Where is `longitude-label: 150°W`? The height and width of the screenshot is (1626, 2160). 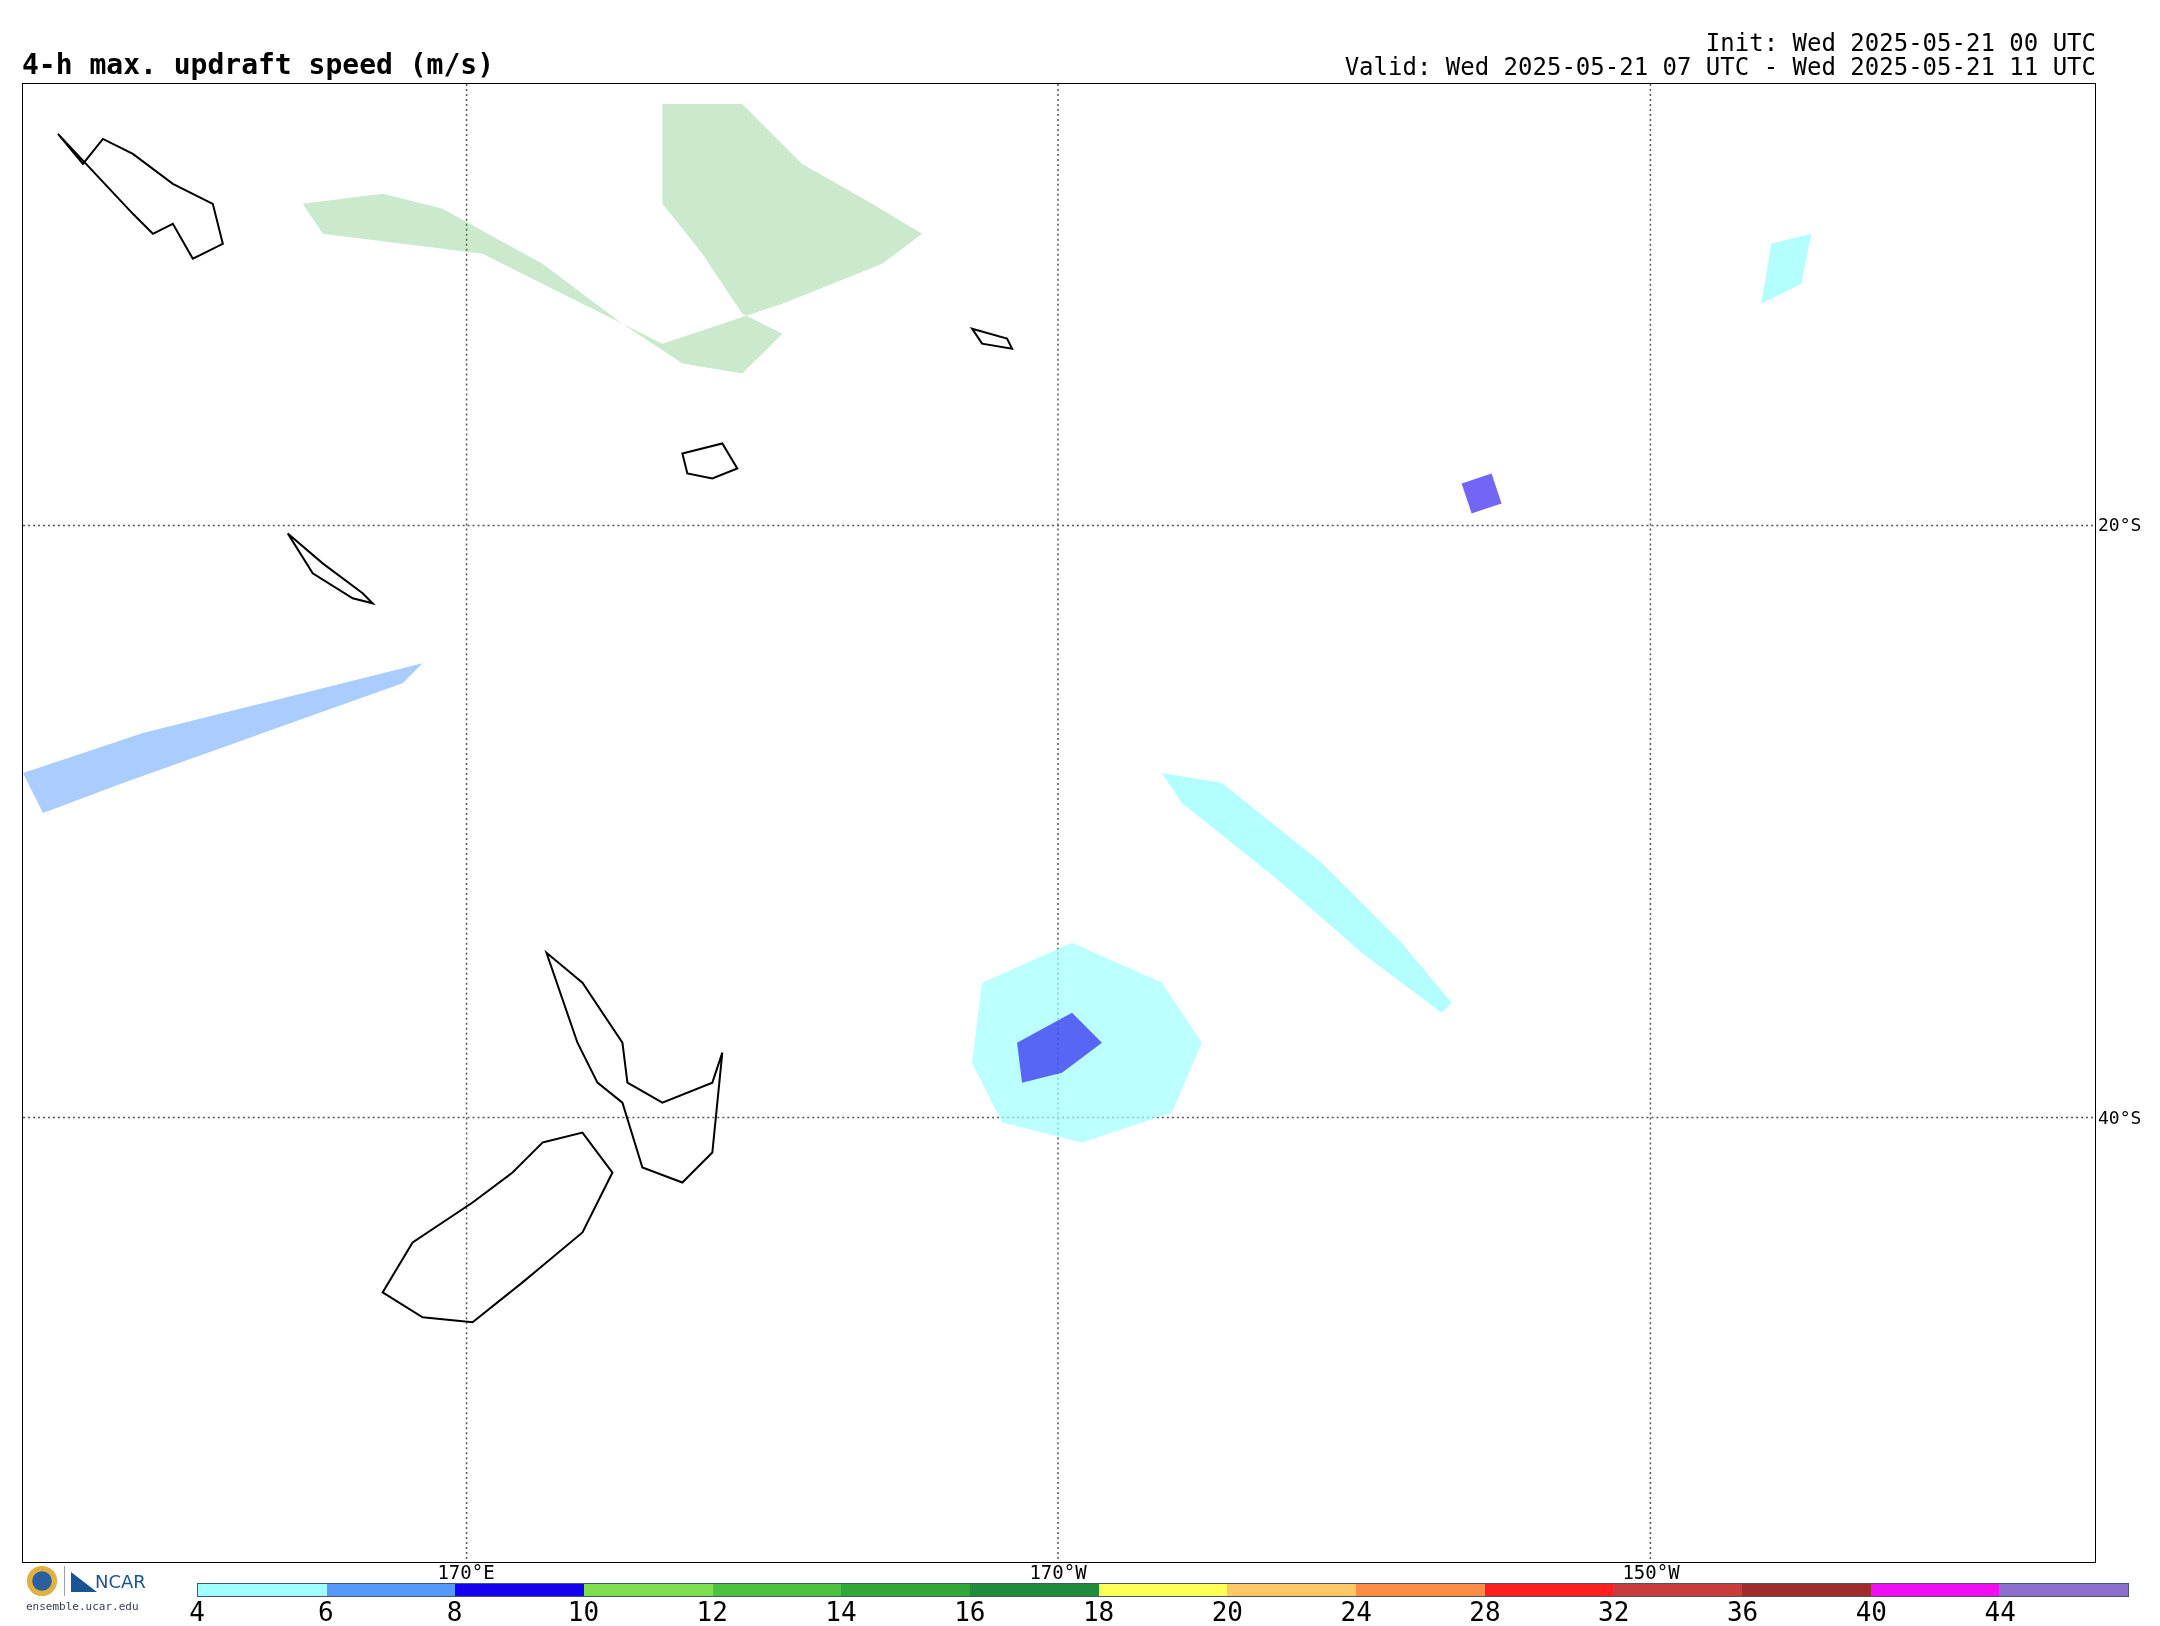
longitude-label: 150°W is located at coordinates (1651, 1572).